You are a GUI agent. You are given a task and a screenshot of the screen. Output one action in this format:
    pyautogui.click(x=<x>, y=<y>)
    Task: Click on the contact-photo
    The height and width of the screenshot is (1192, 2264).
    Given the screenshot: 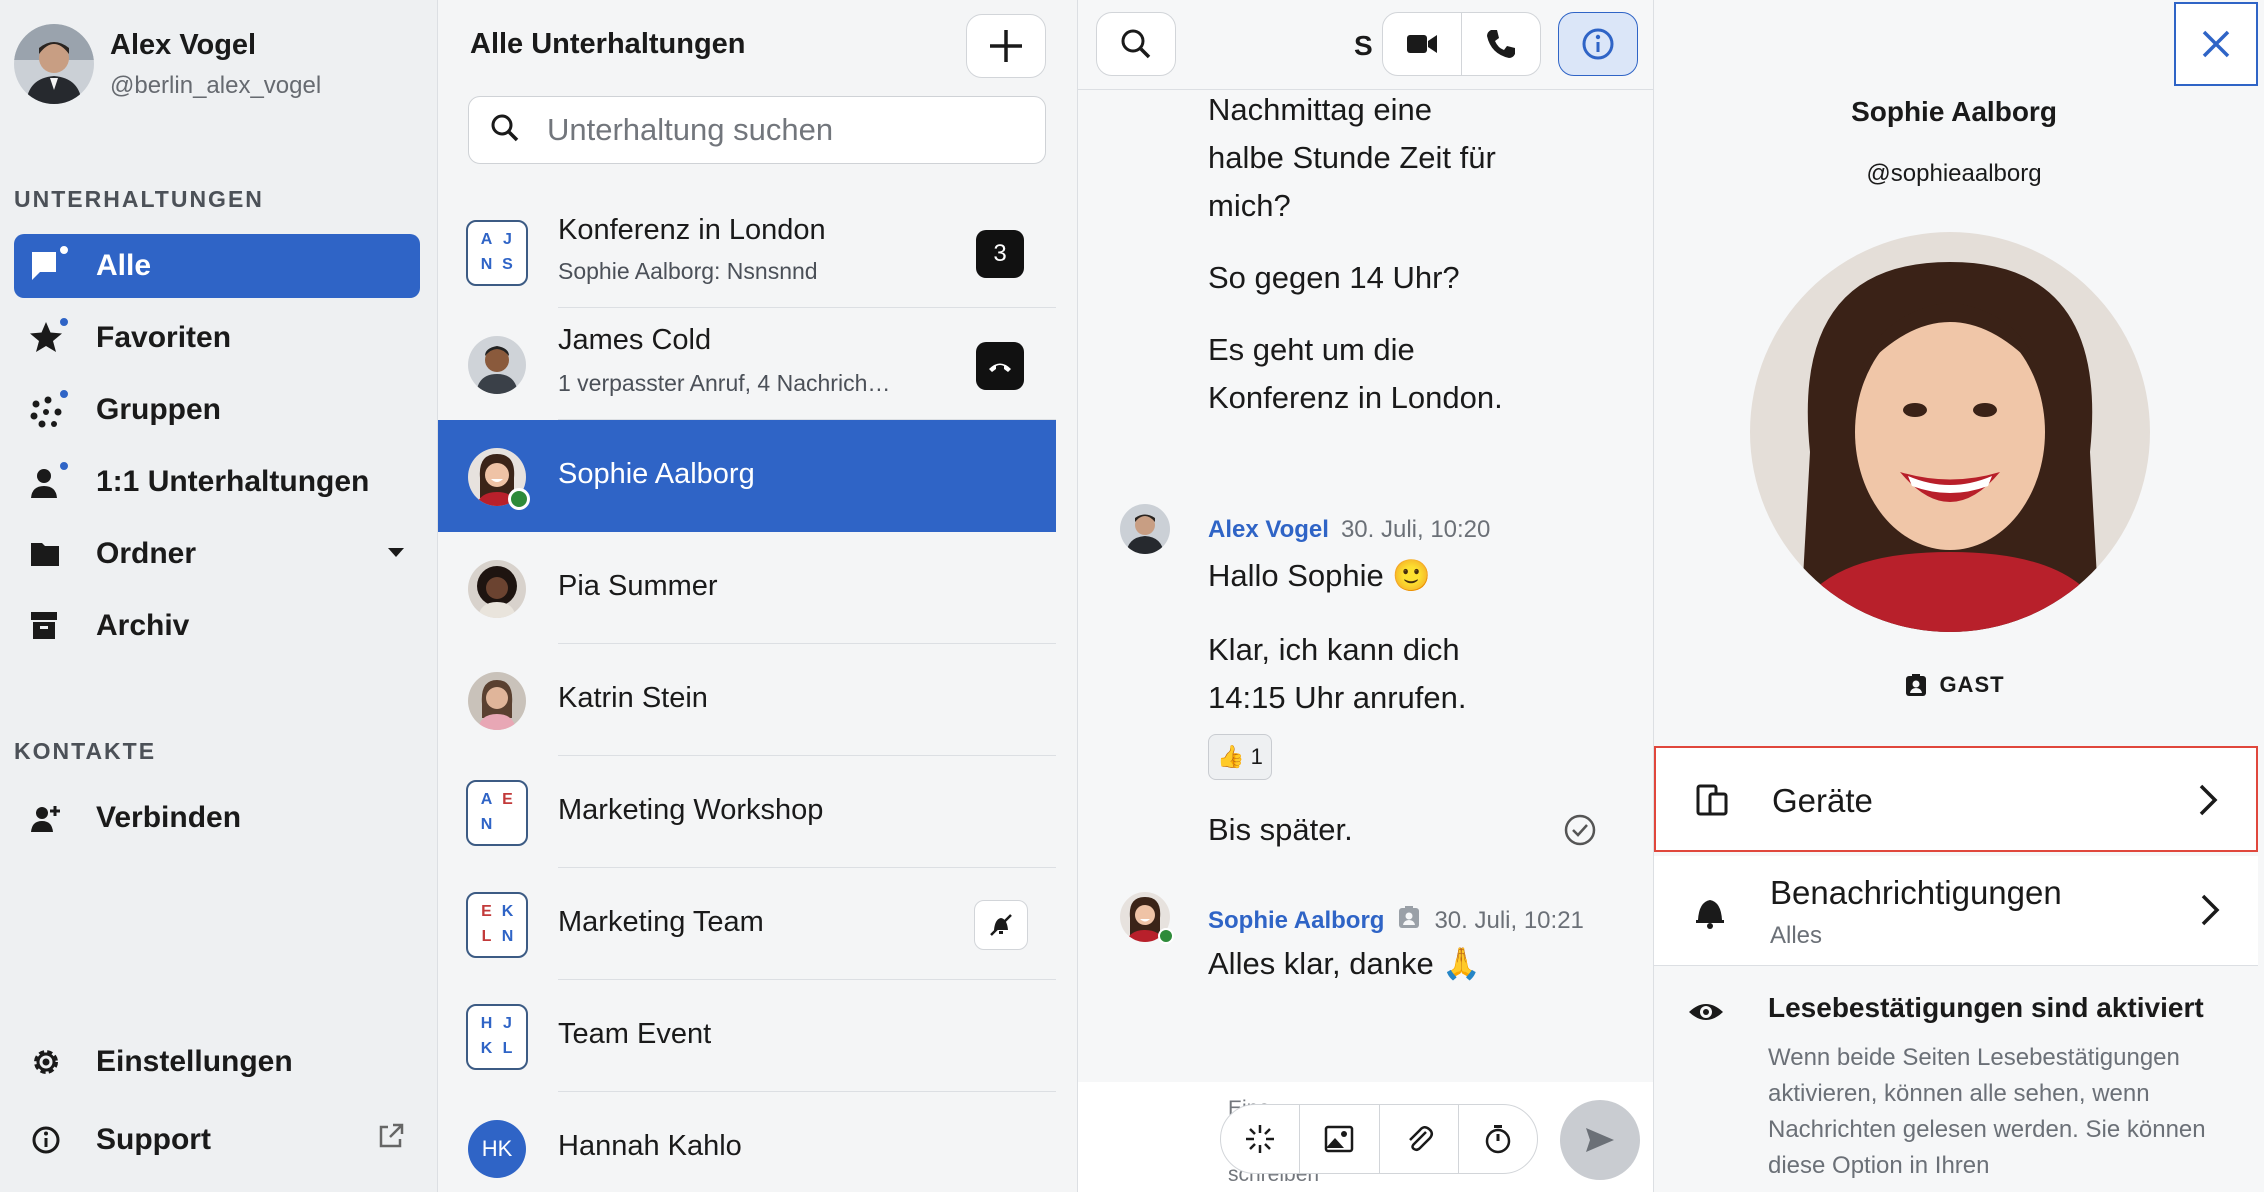 What is the action you would take?
    pyautogui.click(x=1950, y=432)
    